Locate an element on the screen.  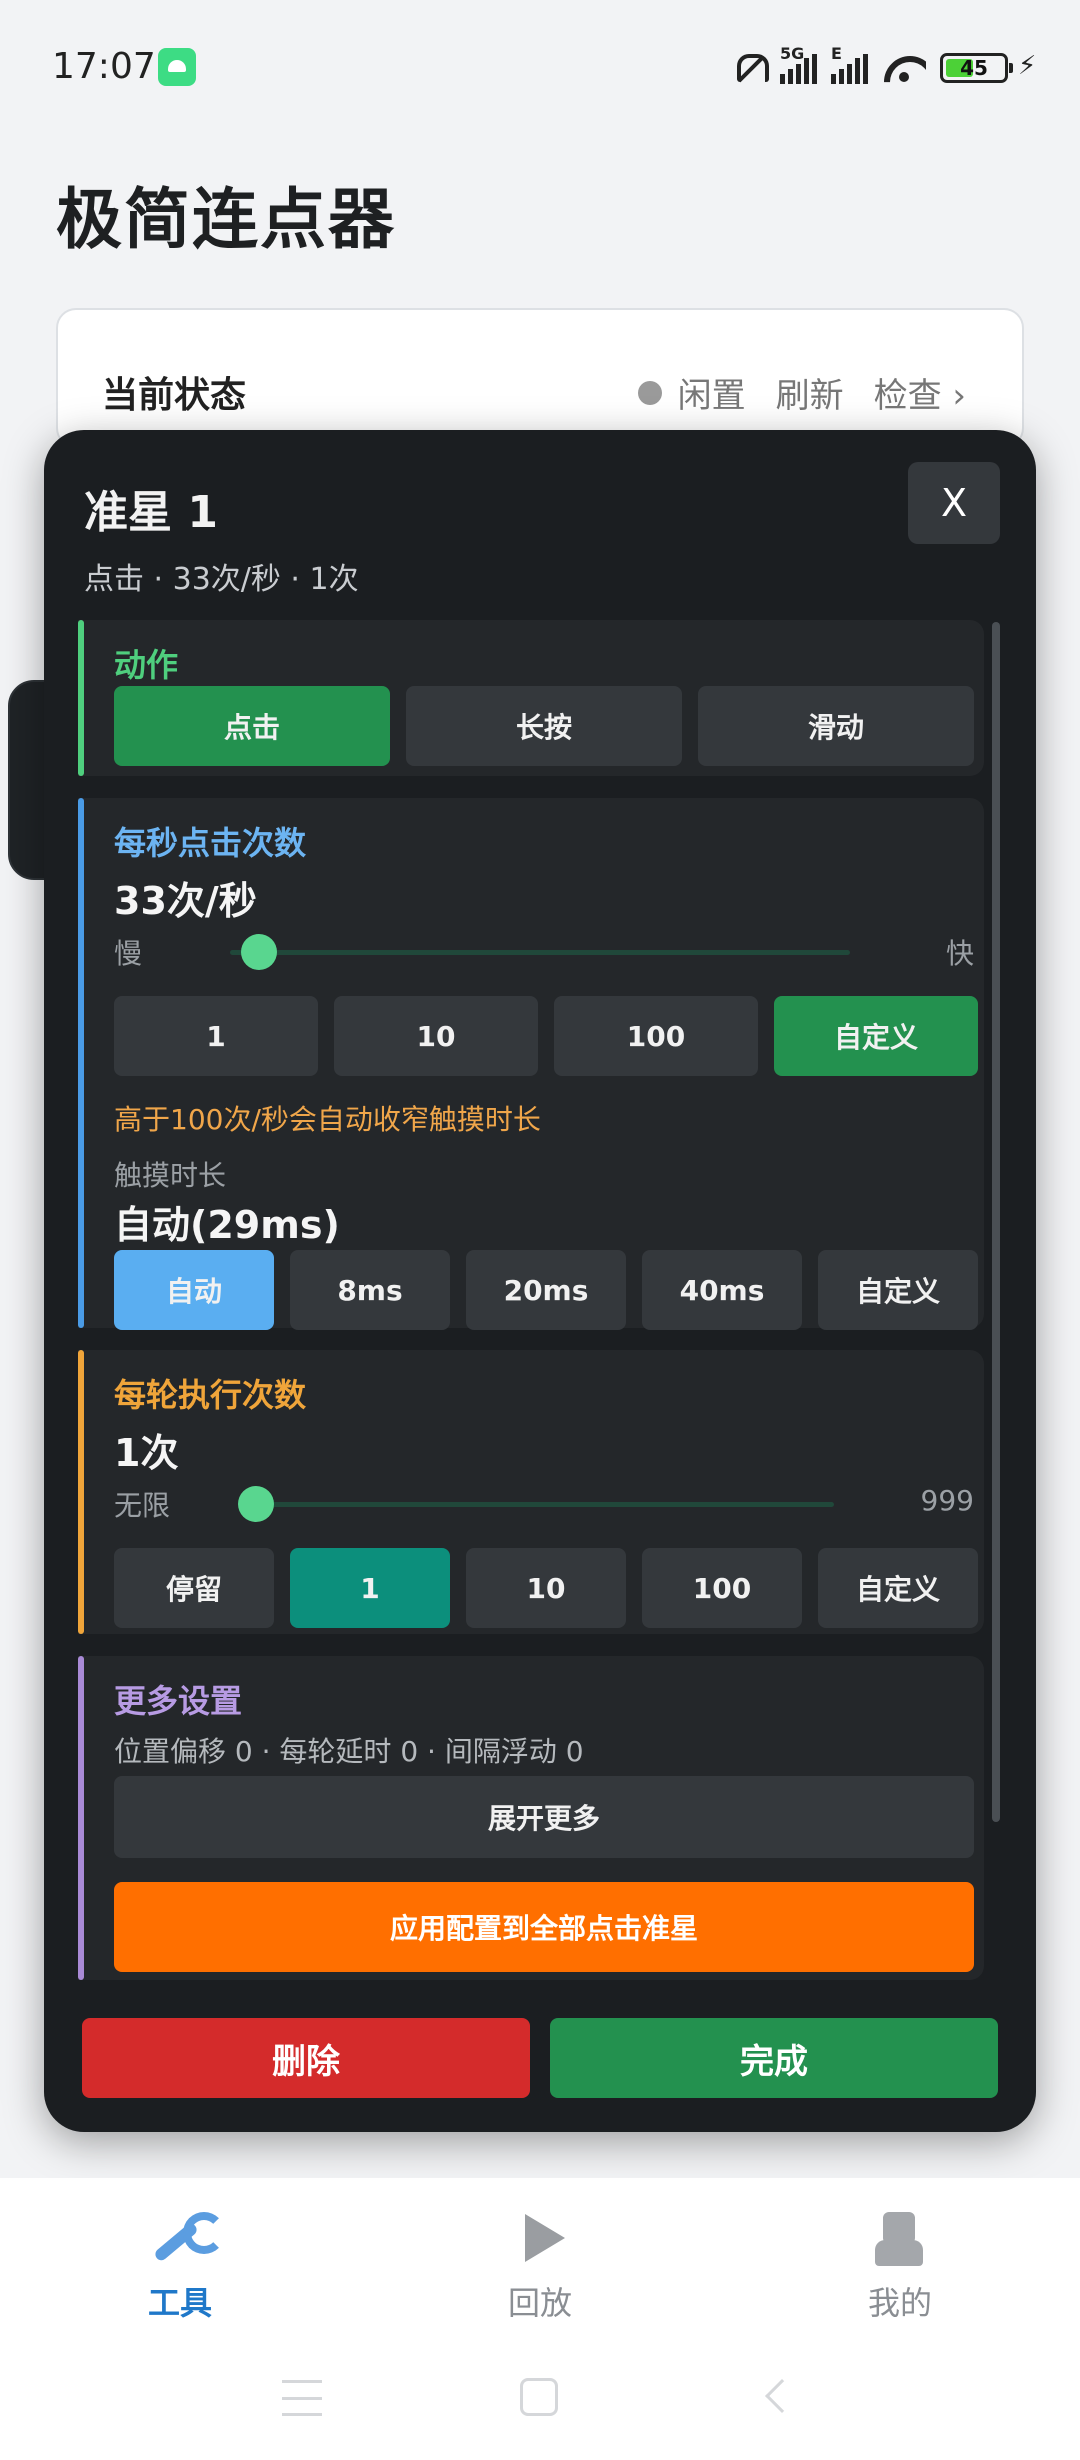
rounds-slider-min: 无限 is located at coordinates (142, 1505).